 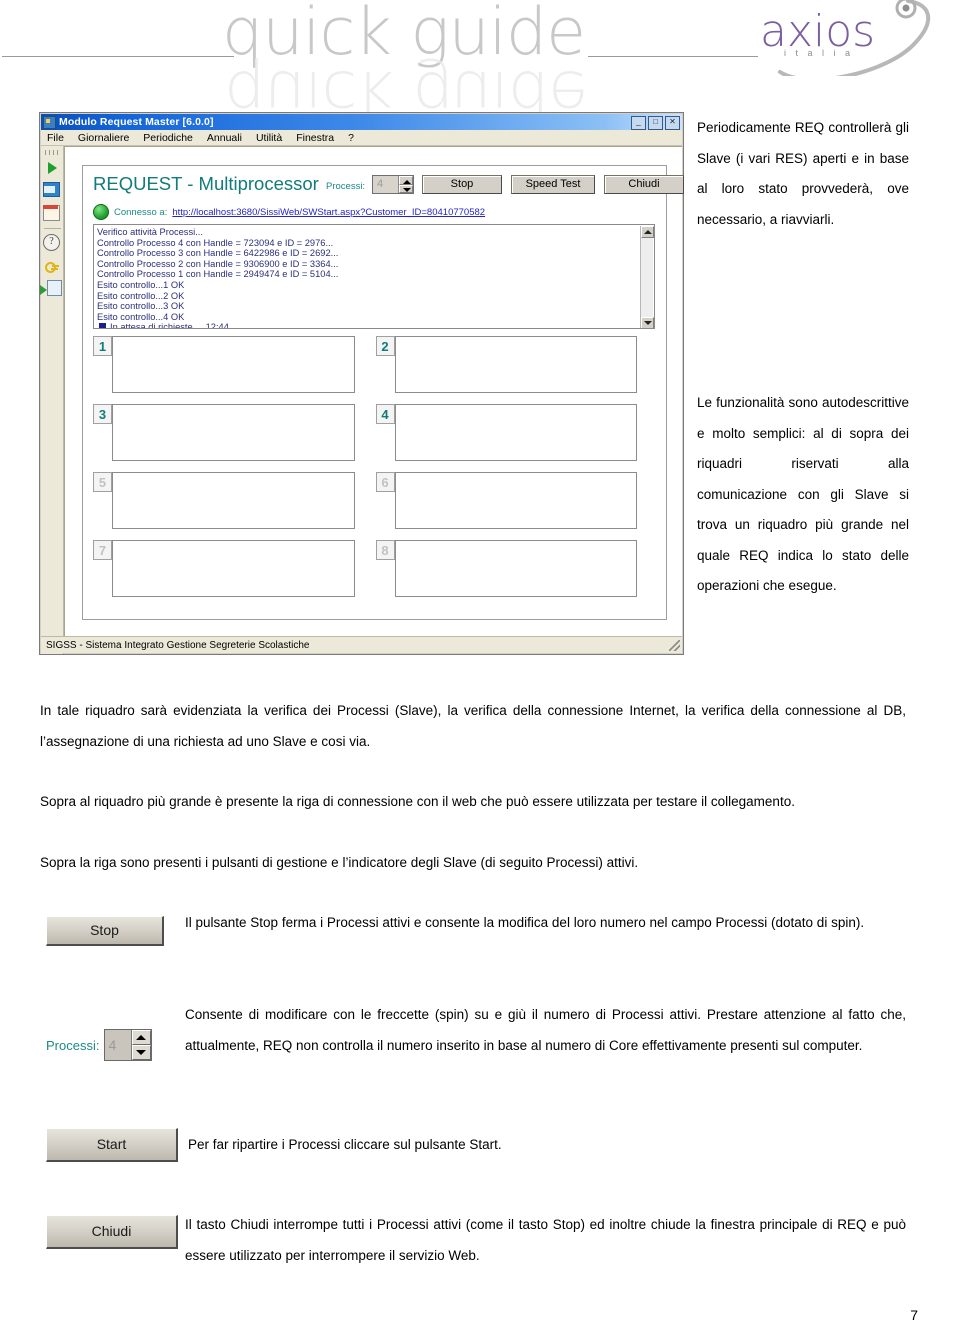 I want to click on processi-spin-arrows, so click(x=405, y=184).